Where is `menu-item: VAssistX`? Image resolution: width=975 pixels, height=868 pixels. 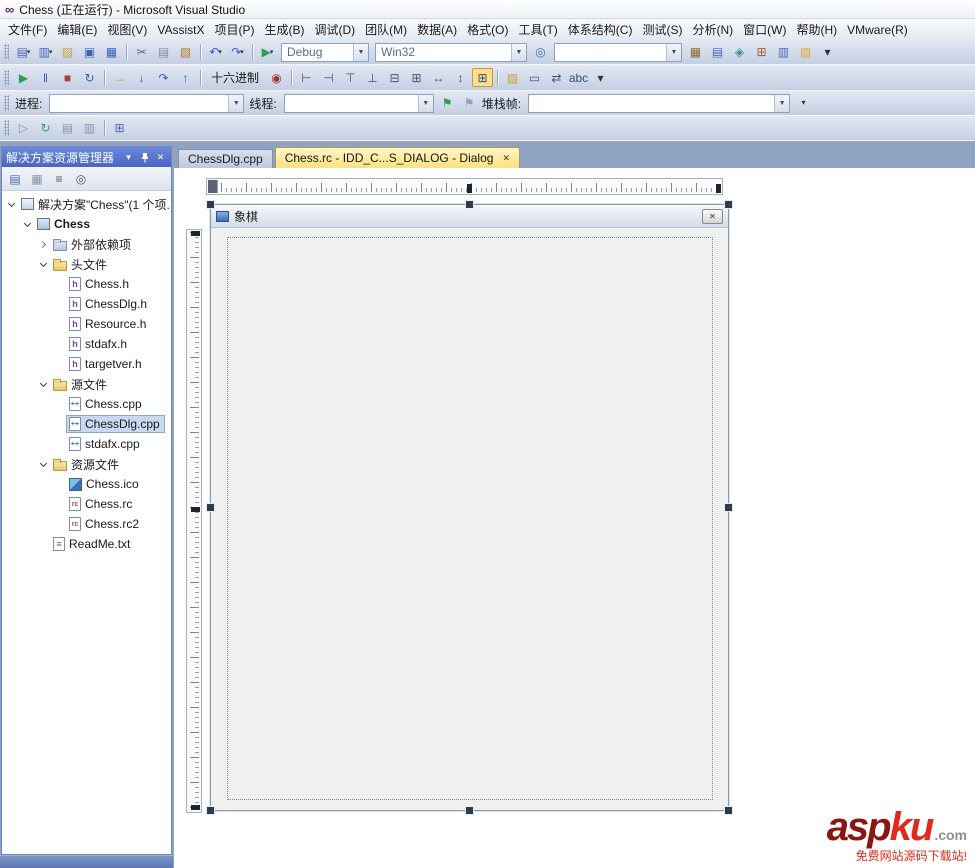 menu-item: VAssistX is located at coordinates (180, 30).